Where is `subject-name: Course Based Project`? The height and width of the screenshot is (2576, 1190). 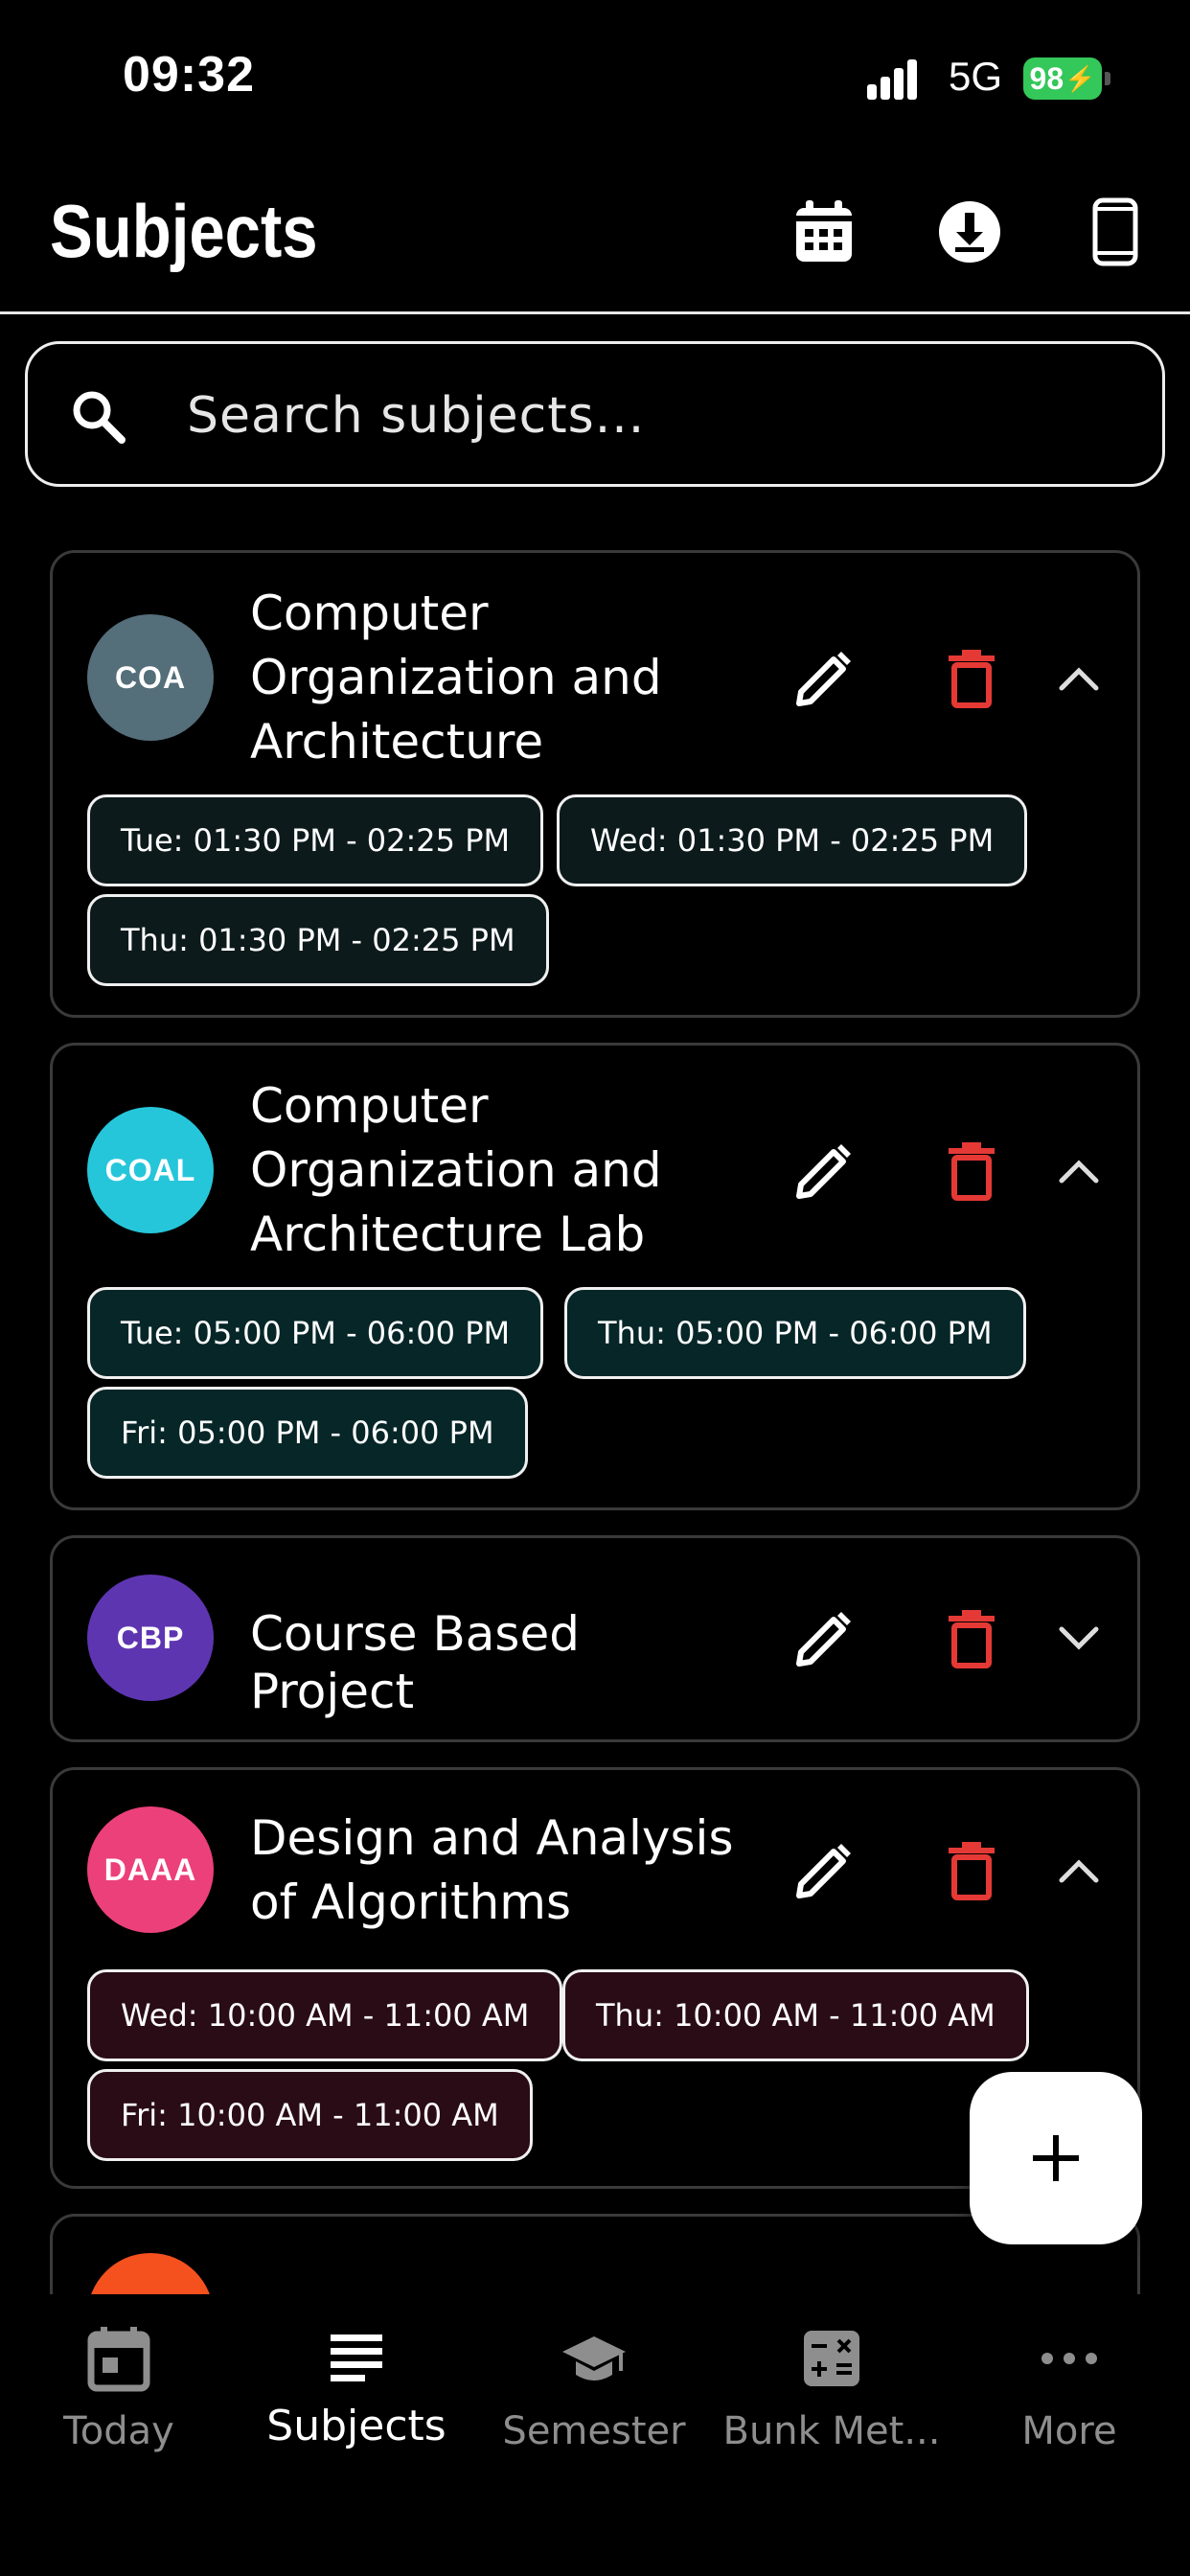
subject-name: Course Based Project is located at coordinates (415, 1662).